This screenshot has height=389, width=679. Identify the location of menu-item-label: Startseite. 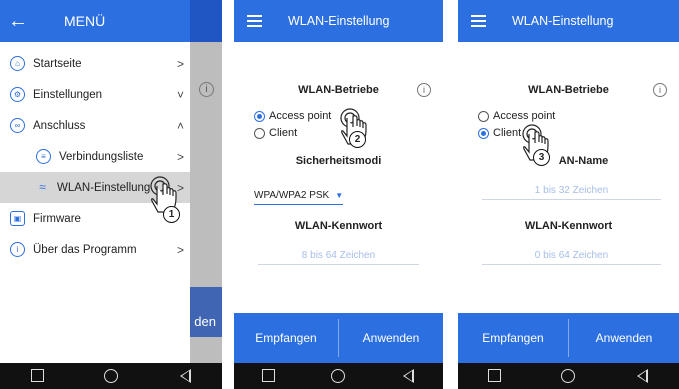
(57, 63).